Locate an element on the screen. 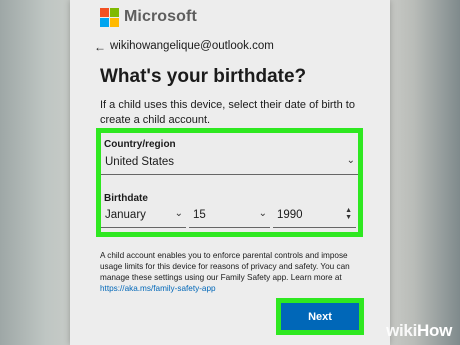  birthdate-label: Birthdate is located at coordinates (126, 198).